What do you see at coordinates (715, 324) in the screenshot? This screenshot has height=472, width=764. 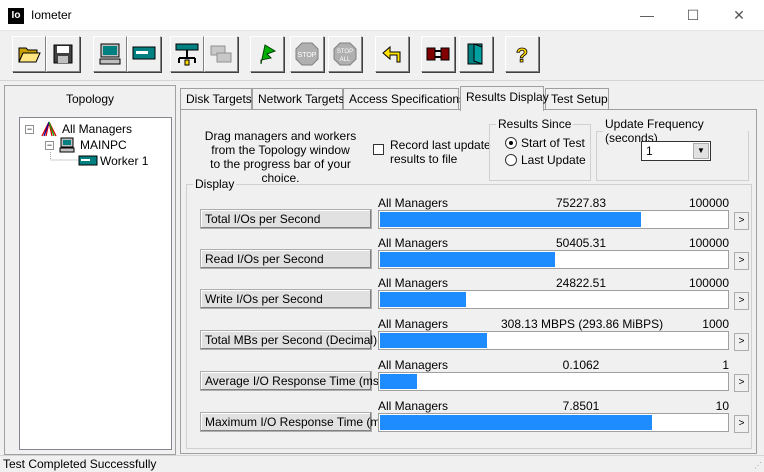 I see `row-max-value: 1000` at bounding box center [715, 324].